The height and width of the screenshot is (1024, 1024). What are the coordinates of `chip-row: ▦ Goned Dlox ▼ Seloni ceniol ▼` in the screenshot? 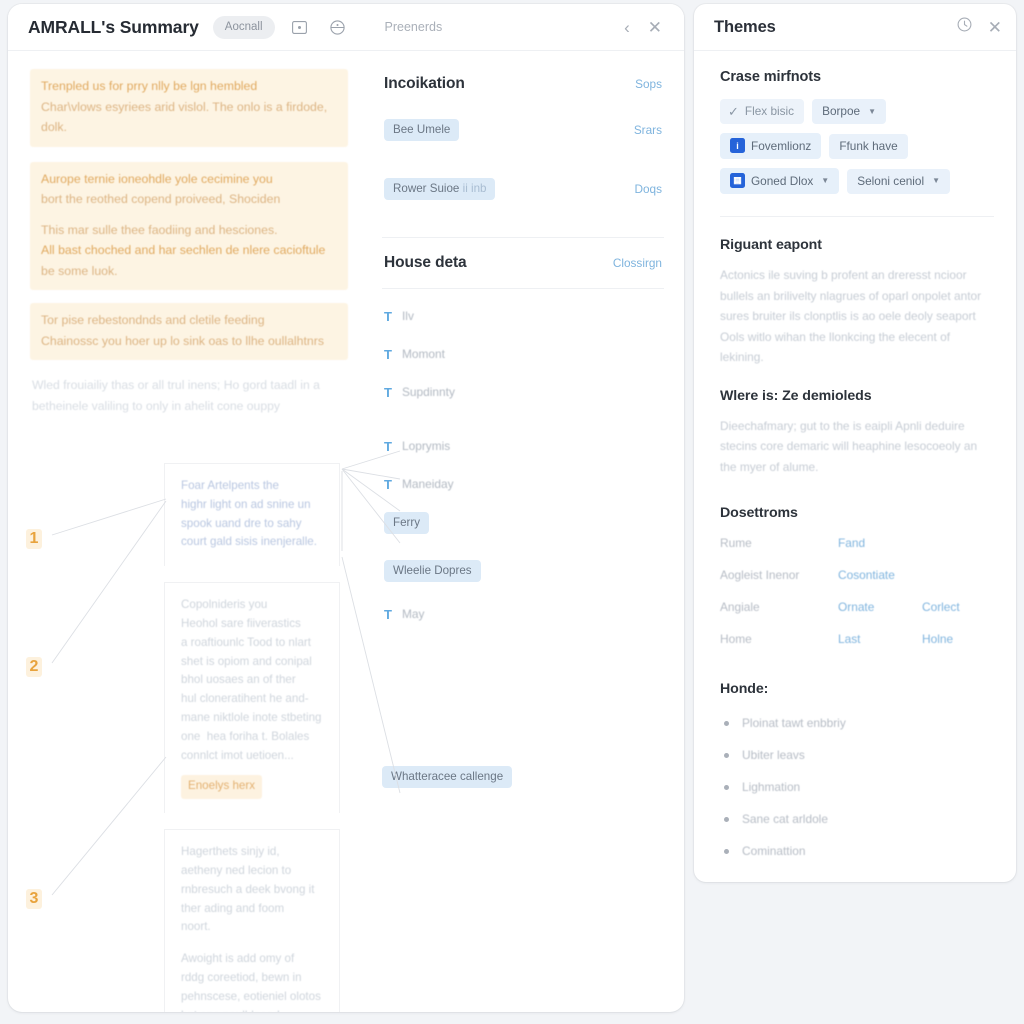 It's located at (857, 181).